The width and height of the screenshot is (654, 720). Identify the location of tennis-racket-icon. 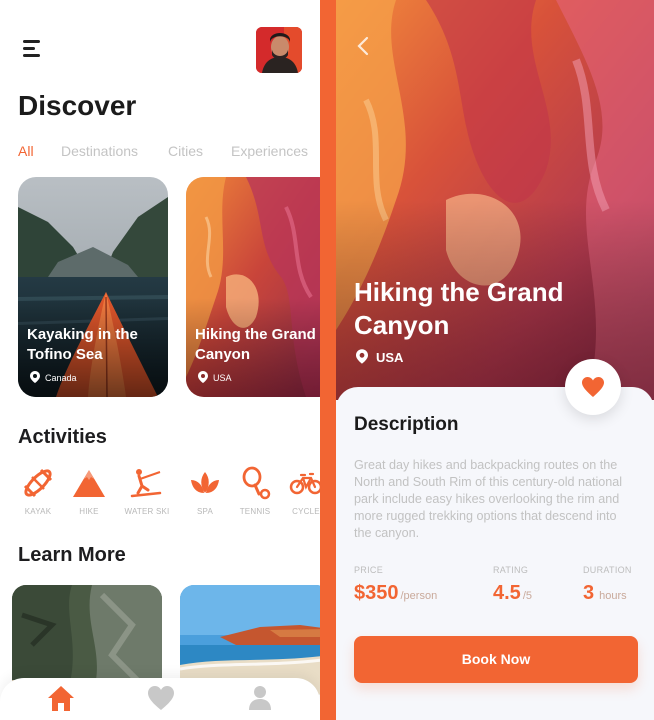
(256, 483).